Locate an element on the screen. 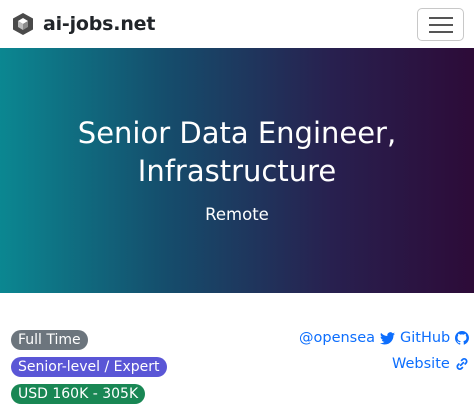  hexagon-cube-logo-icon is located at coordinates (23, 24).